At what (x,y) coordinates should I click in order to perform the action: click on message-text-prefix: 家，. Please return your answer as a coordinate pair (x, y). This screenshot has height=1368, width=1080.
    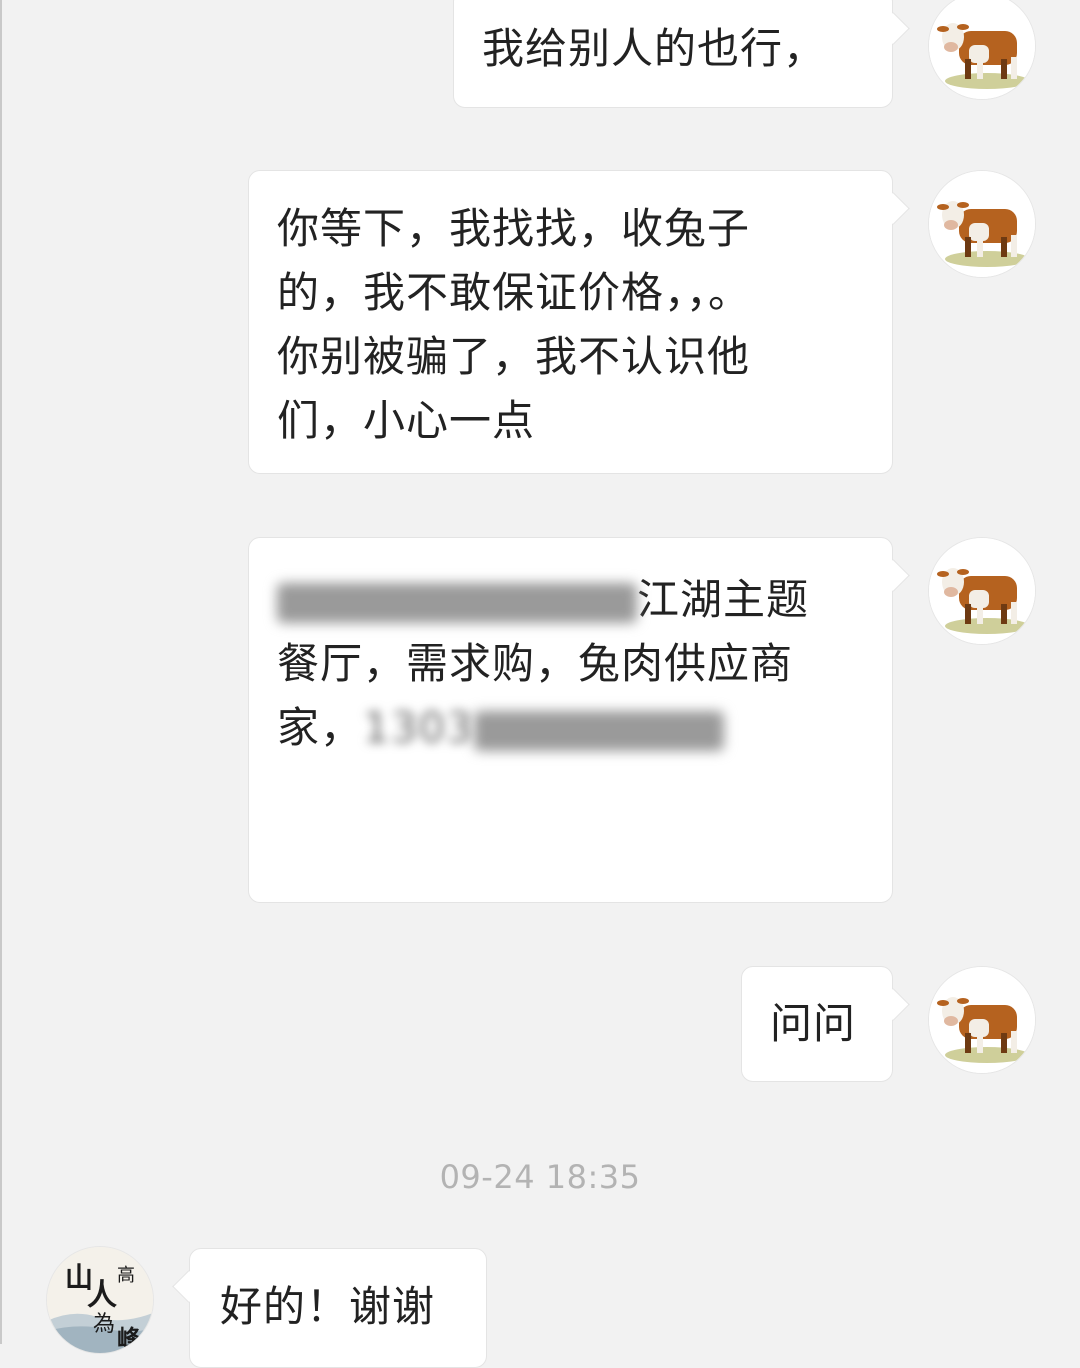
    Looking at the image, I should click on (320, 727).